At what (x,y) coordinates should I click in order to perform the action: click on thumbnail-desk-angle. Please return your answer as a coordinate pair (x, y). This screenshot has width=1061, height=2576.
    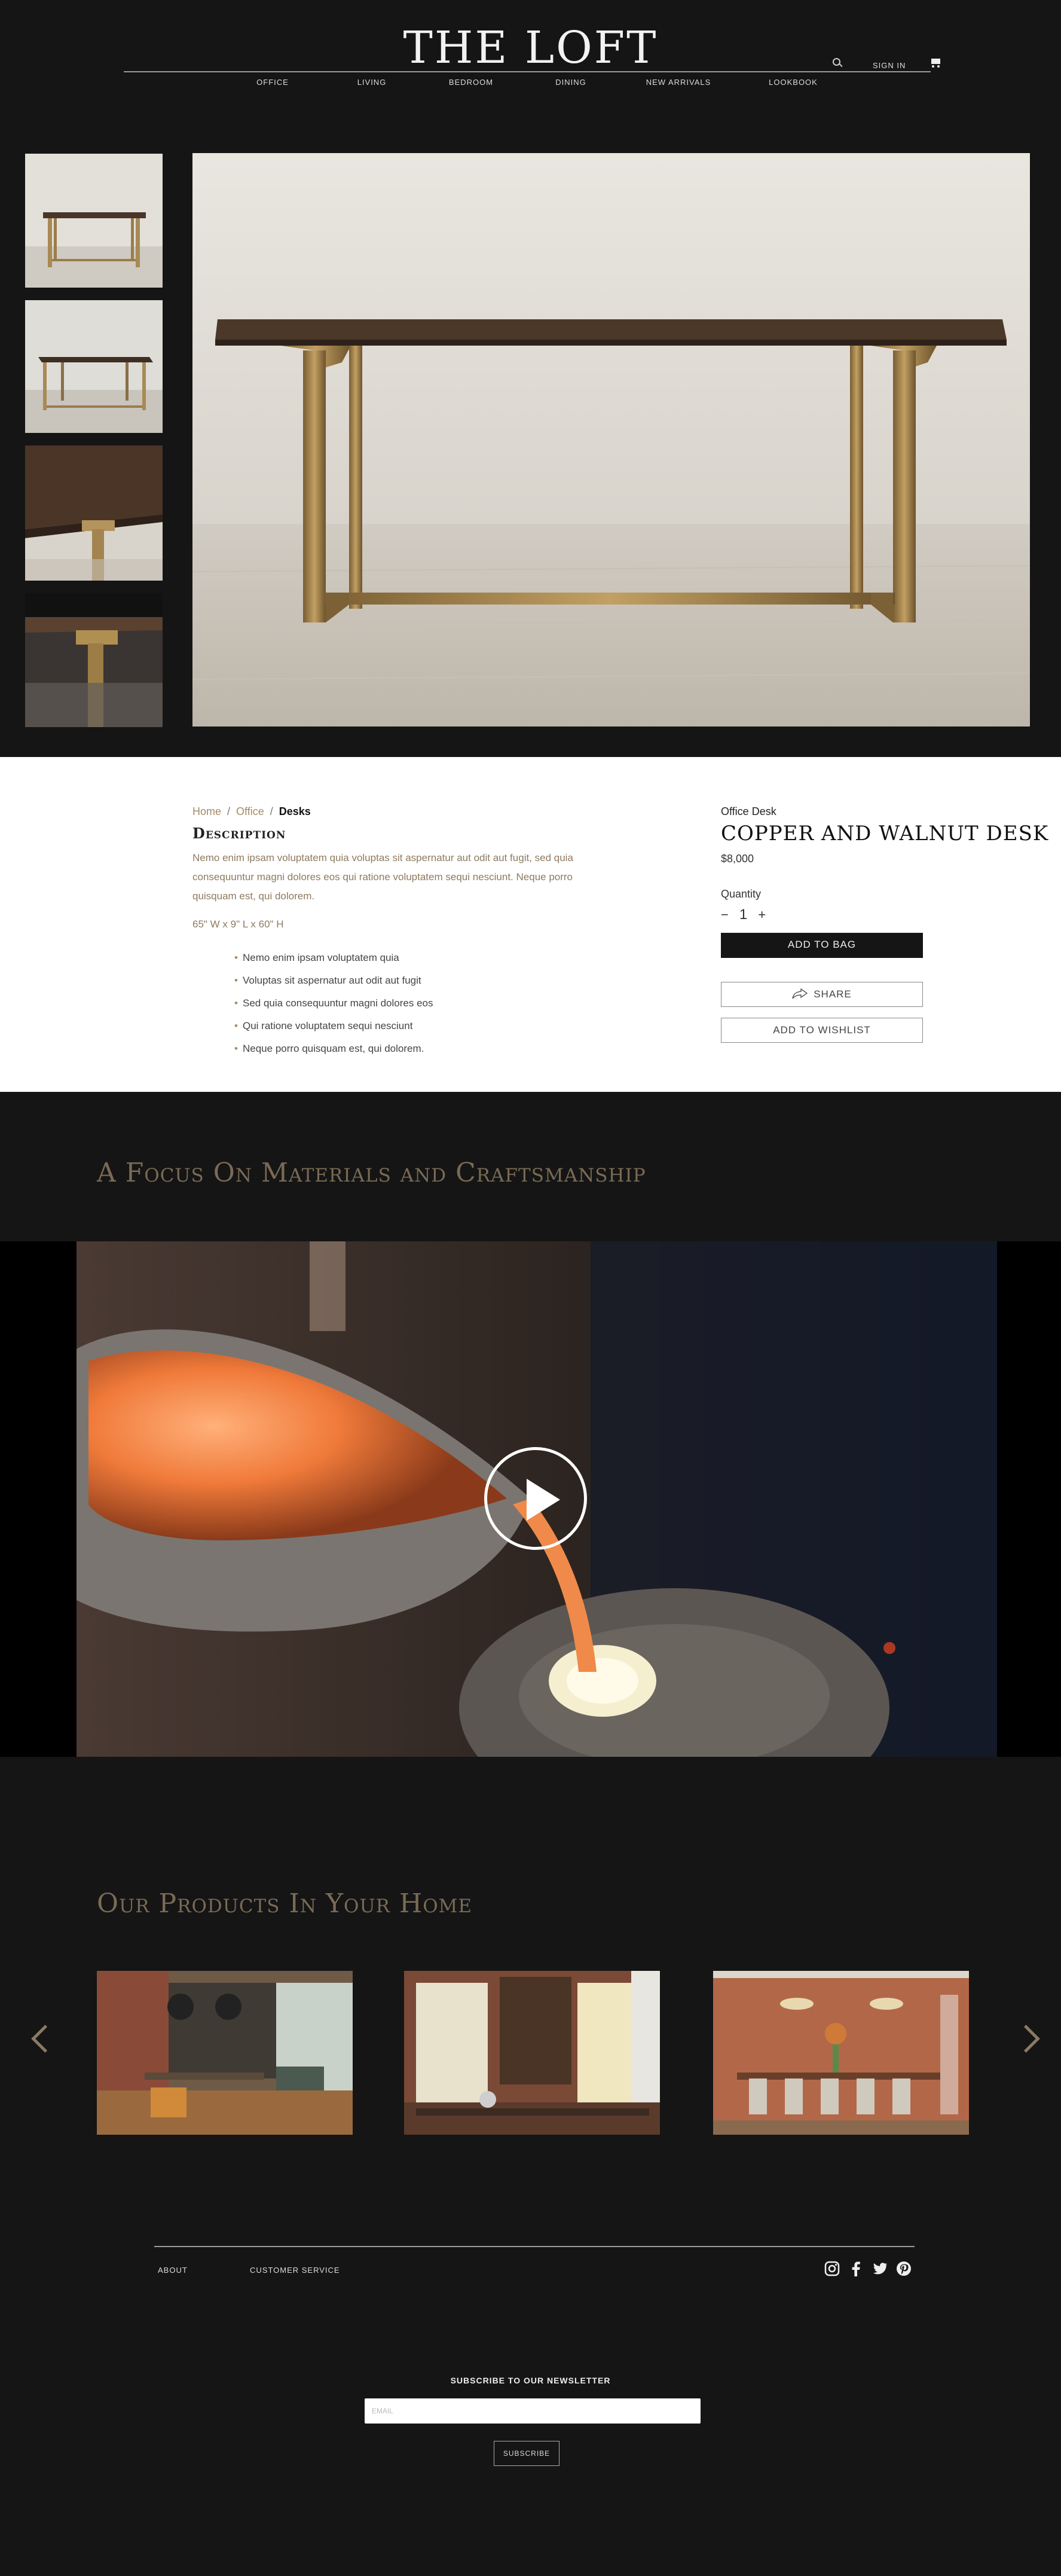
    Looking at the image, I should click on (94, 366).